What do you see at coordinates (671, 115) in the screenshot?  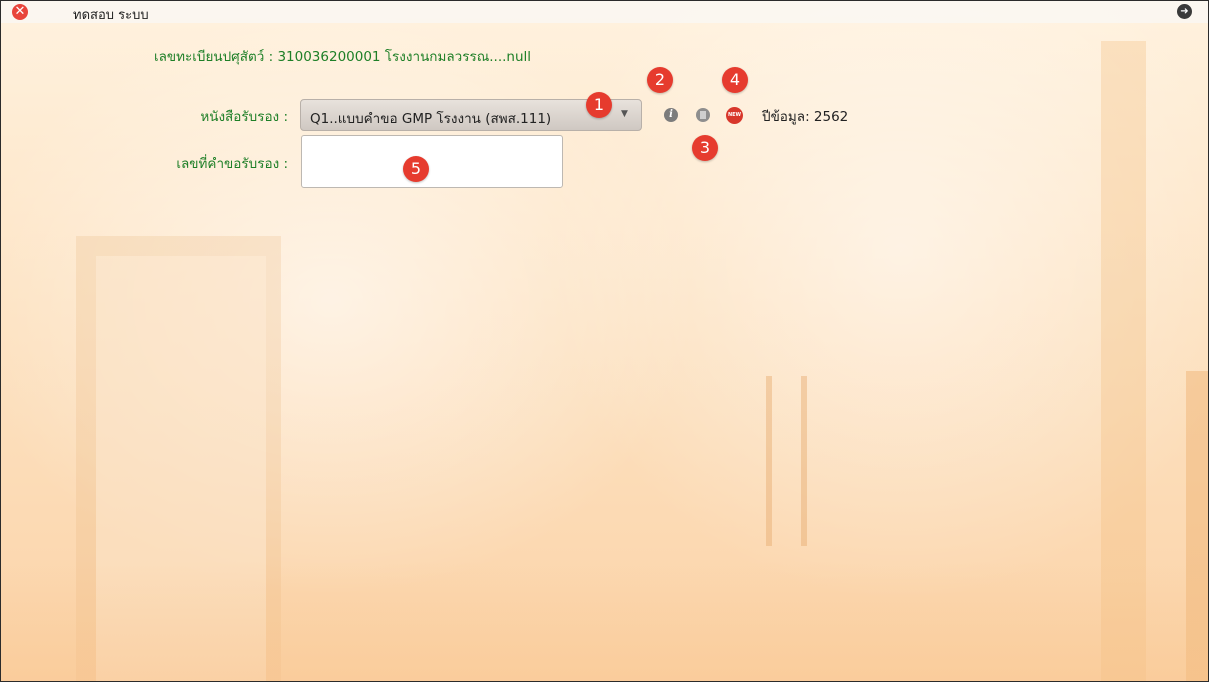 I see `info-icon: i` at bounding box center [671, 115].